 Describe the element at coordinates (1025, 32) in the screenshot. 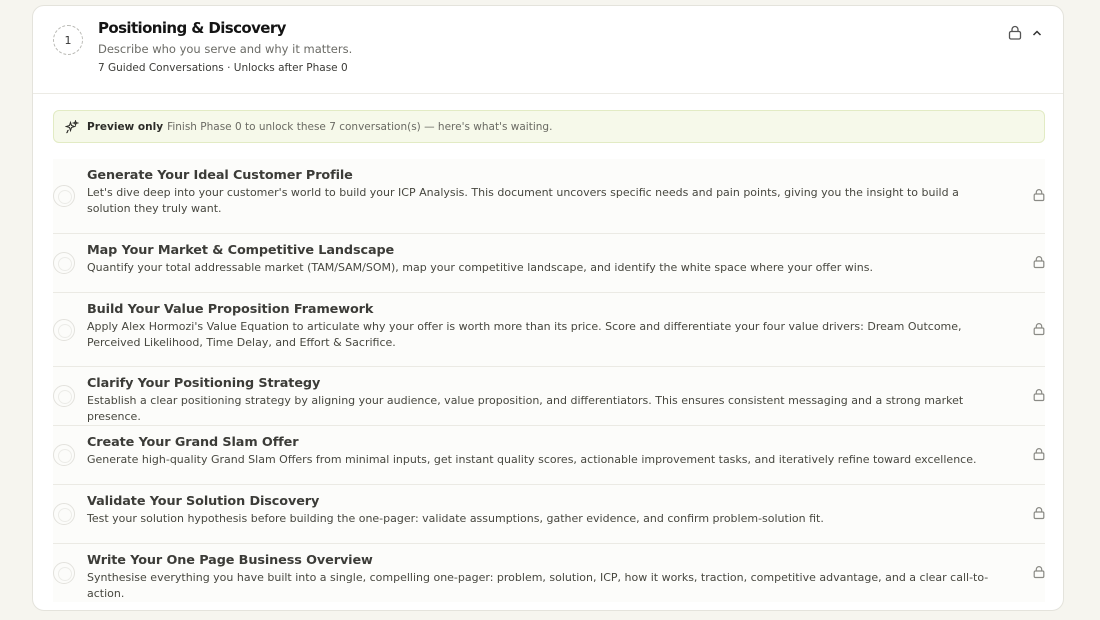

I see `header-actions` at that location.